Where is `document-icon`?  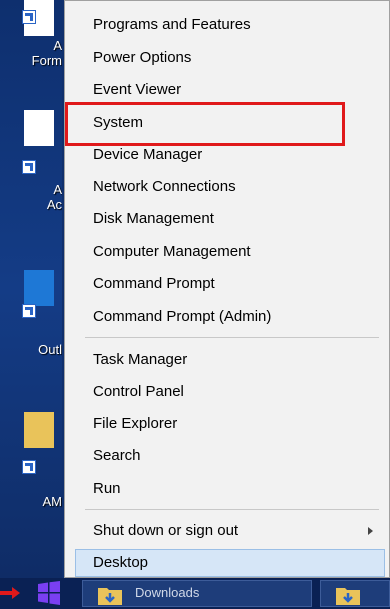
document-icon is located at coordinates (39, 128).